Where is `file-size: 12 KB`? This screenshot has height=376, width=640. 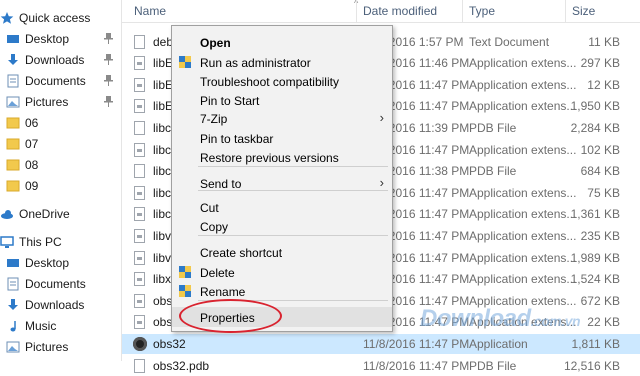
file-size: 12 KB is located at coordinates (603, 84).